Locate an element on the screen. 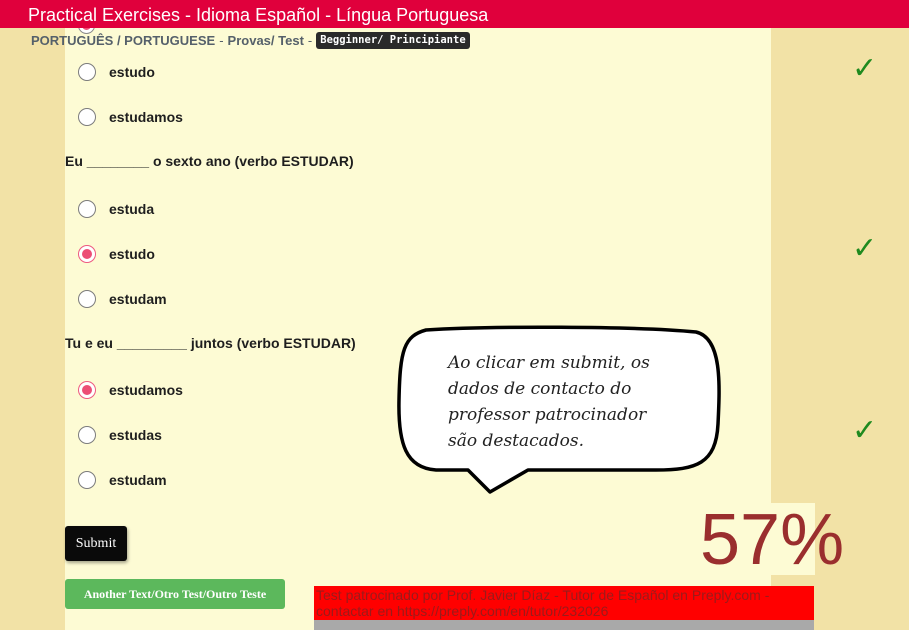  question-prompt: Tu e eu _________ juntos (verbo ESTUDAR) is located at coordinates (210, 343).